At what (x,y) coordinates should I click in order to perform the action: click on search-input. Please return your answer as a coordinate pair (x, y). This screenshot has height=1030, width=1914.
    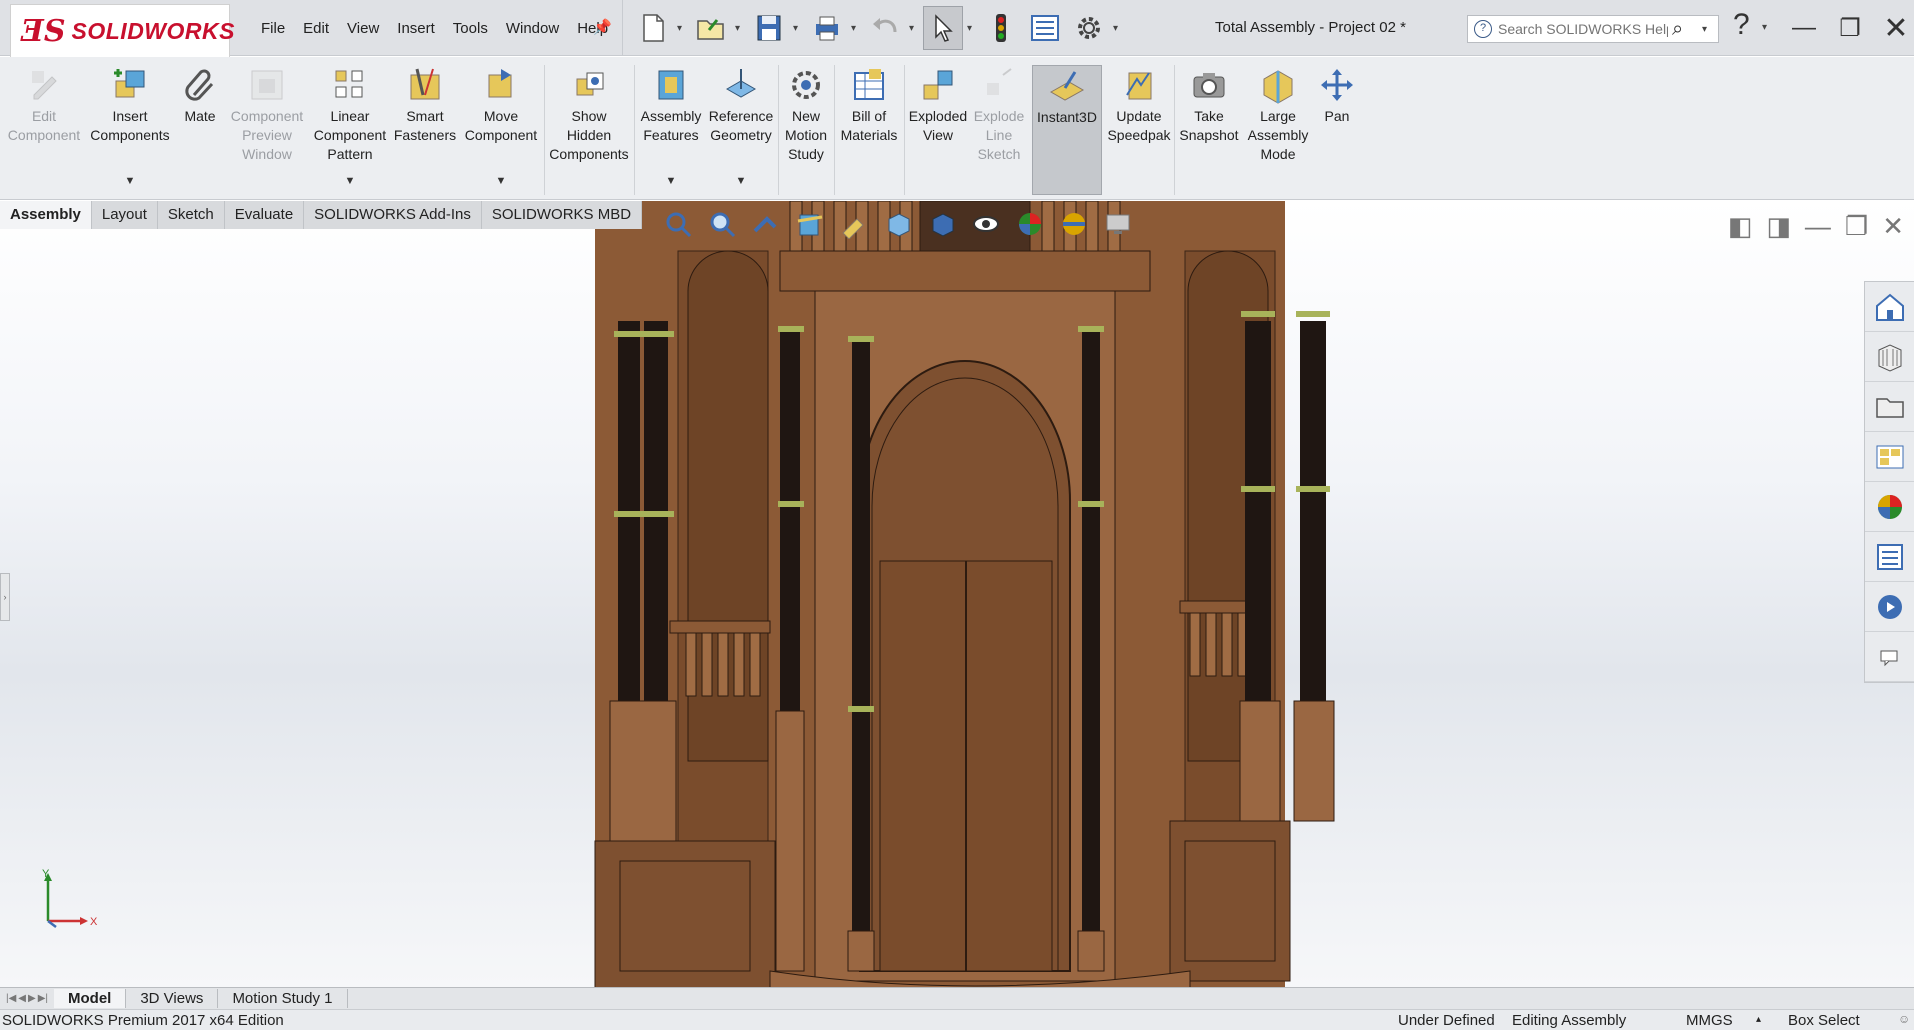
    Looking at the image, I should click on (1583, 29).